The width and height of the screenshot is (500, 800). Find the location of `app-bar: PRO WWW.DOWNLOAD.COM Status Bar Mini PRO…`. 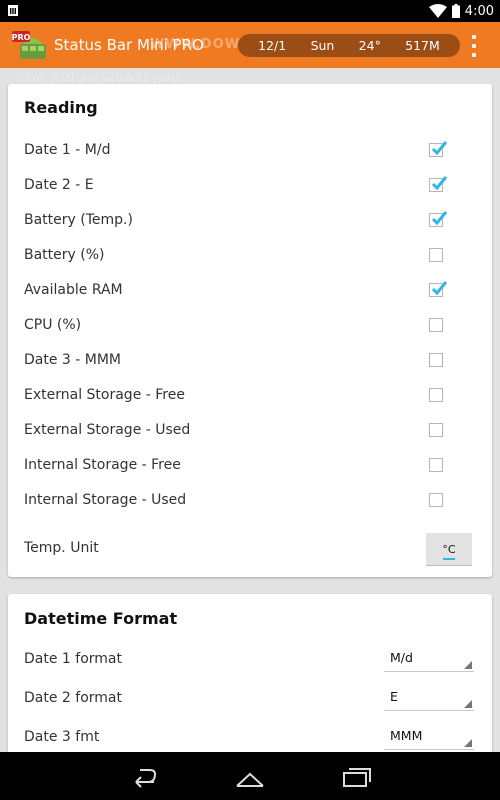

app-bar: PRO WWW.DOWNLOAD.COM Status Bar Mini PRO… is located at coordinates (250, 53).